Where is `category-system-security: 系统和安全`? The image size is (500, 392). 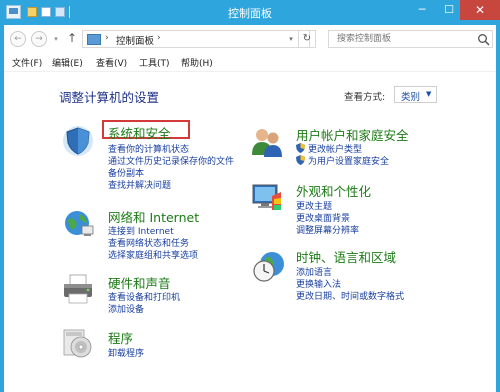 category-system-security: 系统和安全 is located at coordinates (139, 132).